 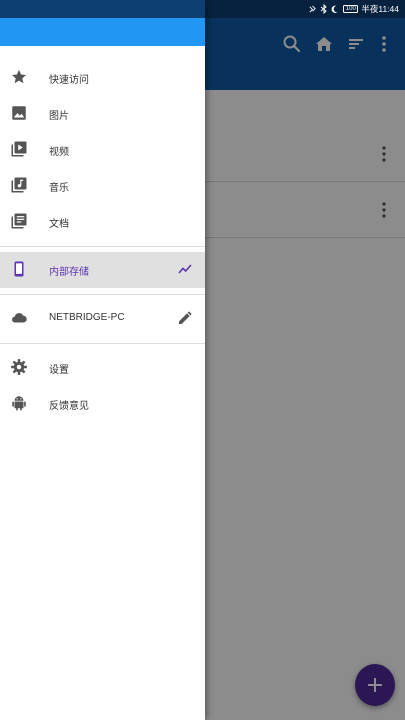 What do you see at coordinates (380, 9) in the screenshot?
I see `status-time: 半夜11:44` at bounding box center [380, 9].